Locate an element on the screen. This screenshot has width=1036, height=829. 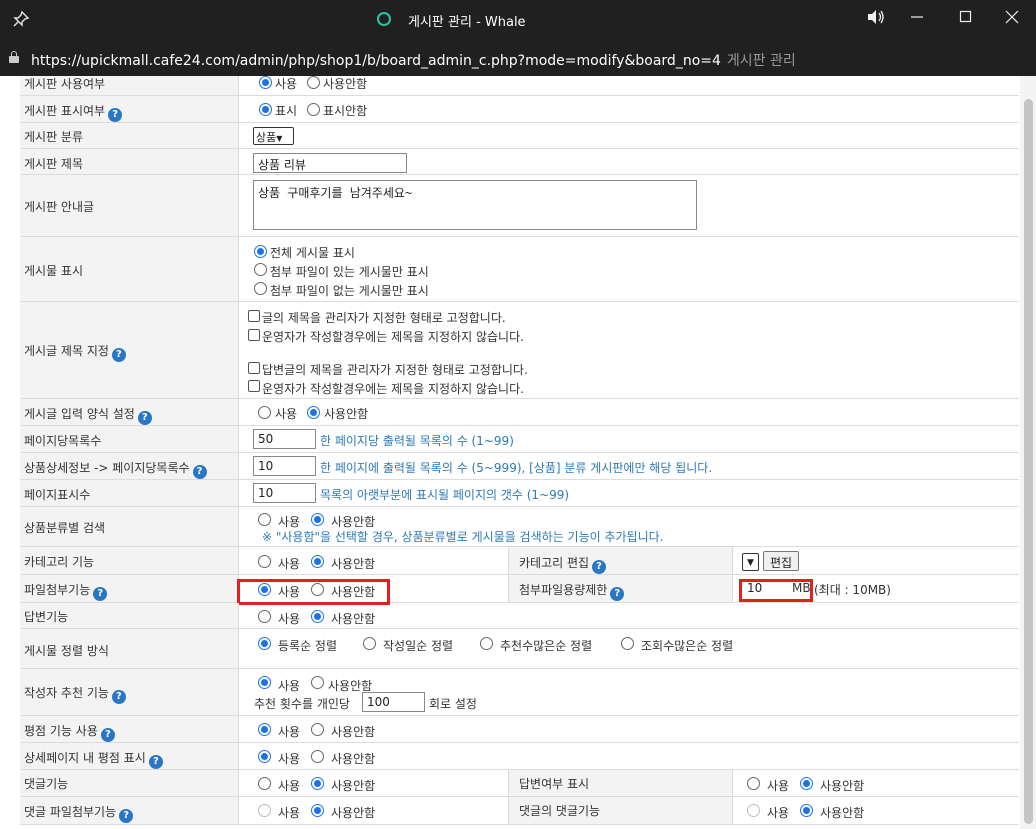
row-label: 답변기능 is located at coordinates (46, 617).